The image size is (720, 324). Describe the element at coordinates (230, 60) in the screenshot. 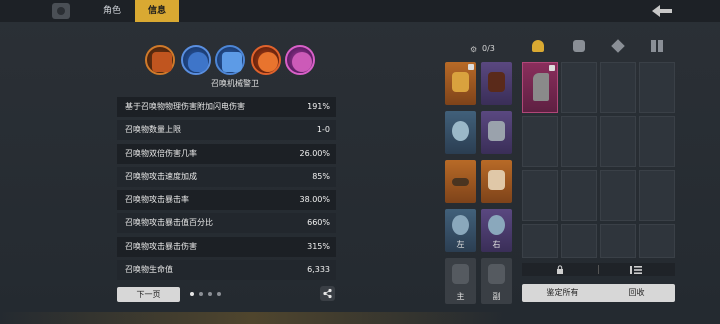

I see `skill-lightning-icon` at that location.